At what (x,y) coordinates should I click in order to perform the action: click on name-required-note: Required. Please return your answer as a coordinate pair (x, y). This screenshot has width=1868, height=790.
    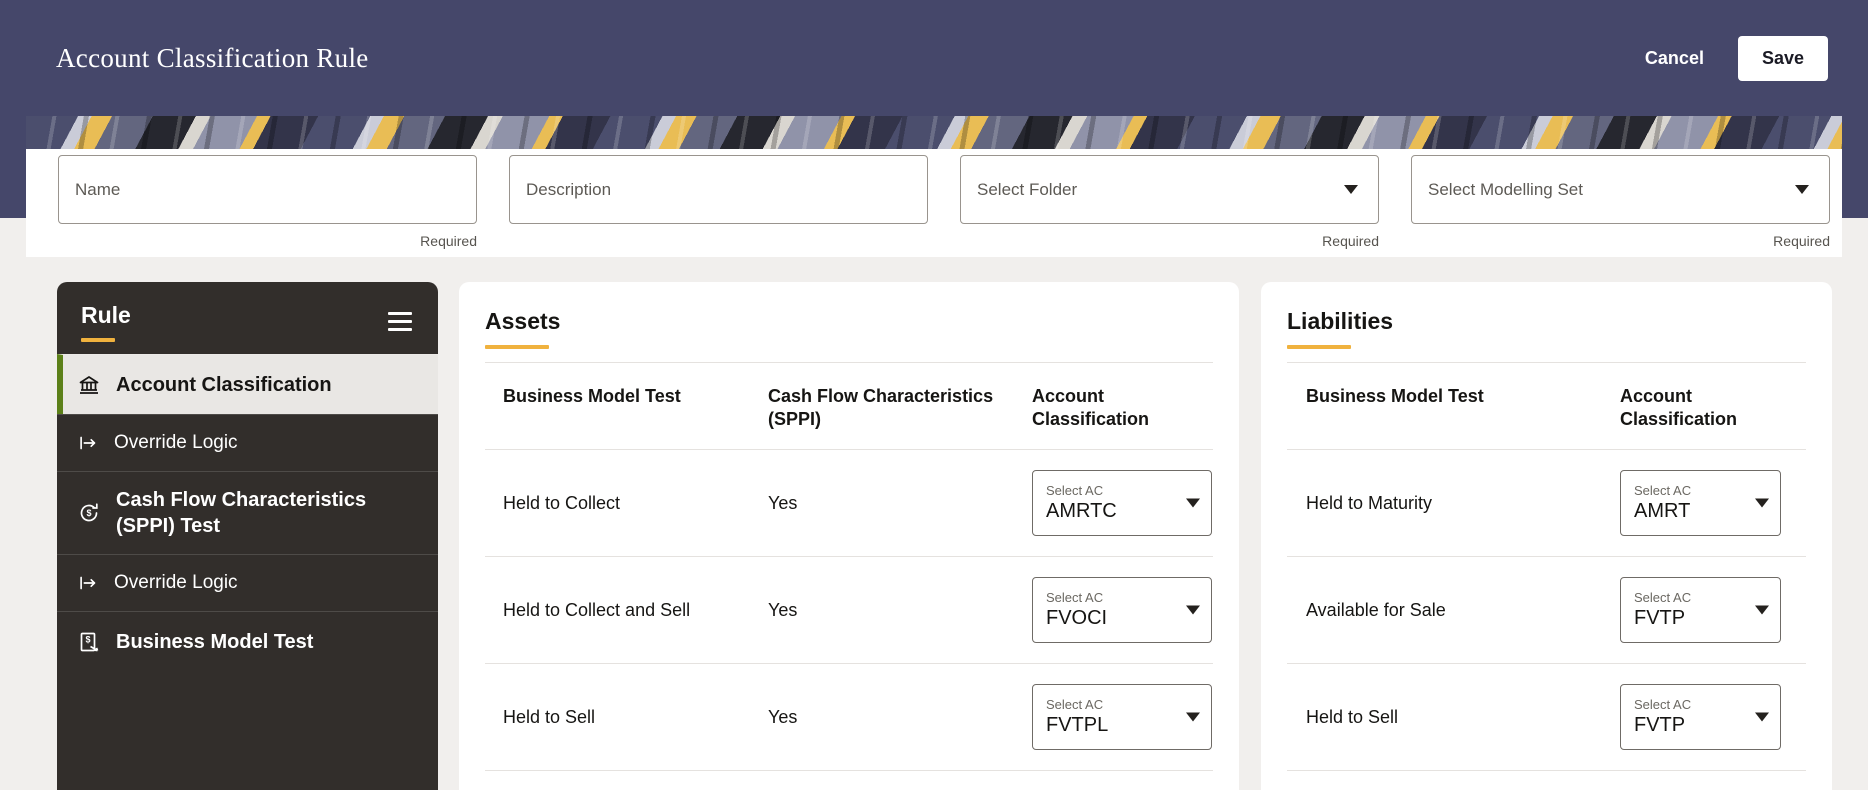
    Looking at the image, I should click on (448, 241).